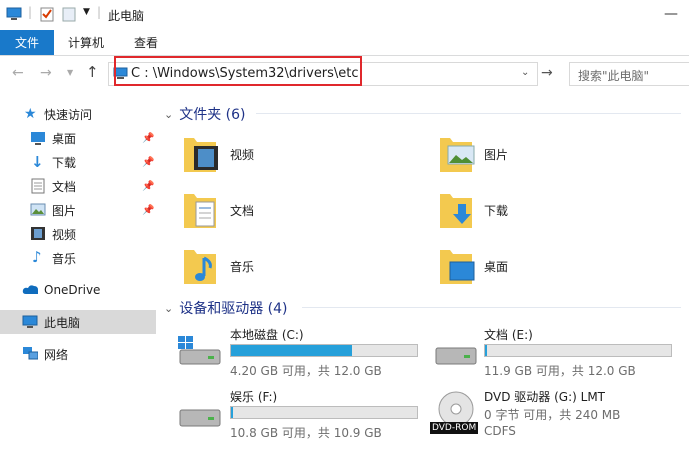 This screenshot has height=450, width=689. Describe the element at coordinates (30, 289) in the screenshot. I see `cloud-icon` at that location.